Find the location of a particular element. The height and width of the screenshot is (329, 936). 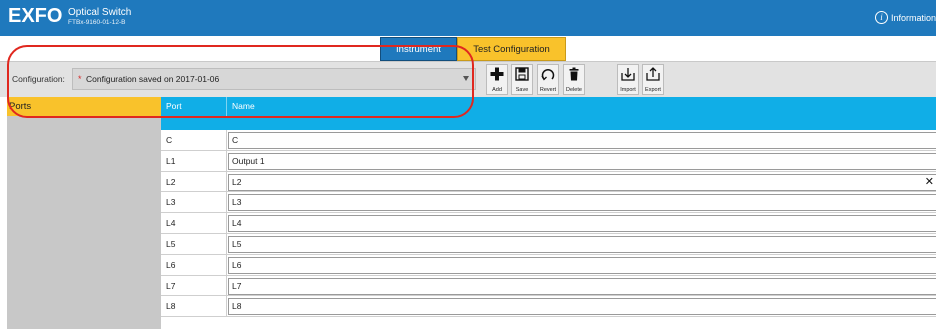

ports-sidebar-title: Ports is located at coordinates (84, 106).